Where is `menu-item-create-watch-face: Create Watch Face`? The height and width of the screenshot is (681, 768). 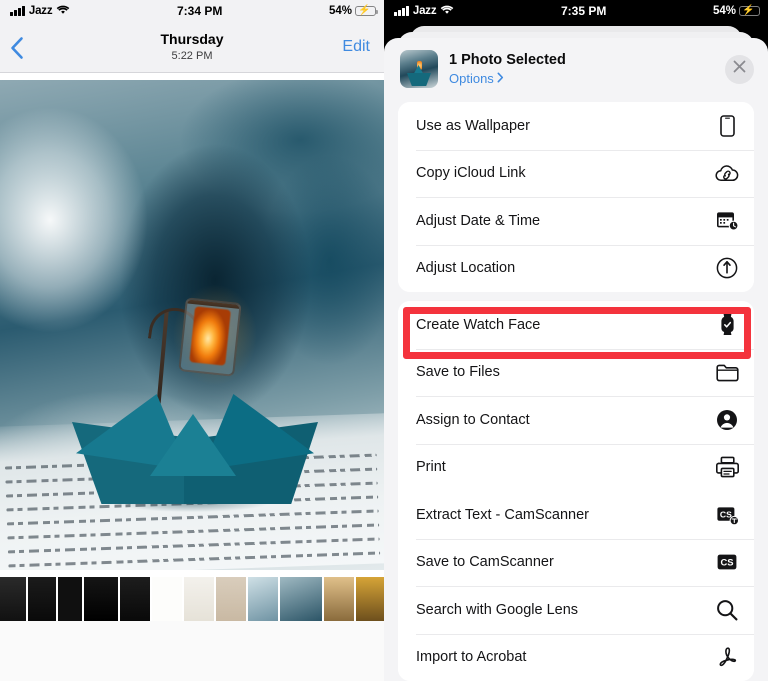 menu-item-create-watch-face: Create Watch Face is located at coordinates (576, 325).